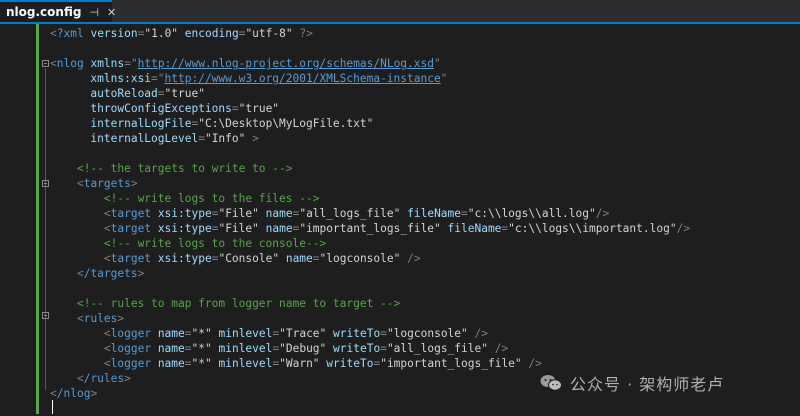 The image size is (800, 416). What do you see at coordinates (111, 12) in the screenshot?
I see `close-icon: ✕` at bounding box center [111, 12].